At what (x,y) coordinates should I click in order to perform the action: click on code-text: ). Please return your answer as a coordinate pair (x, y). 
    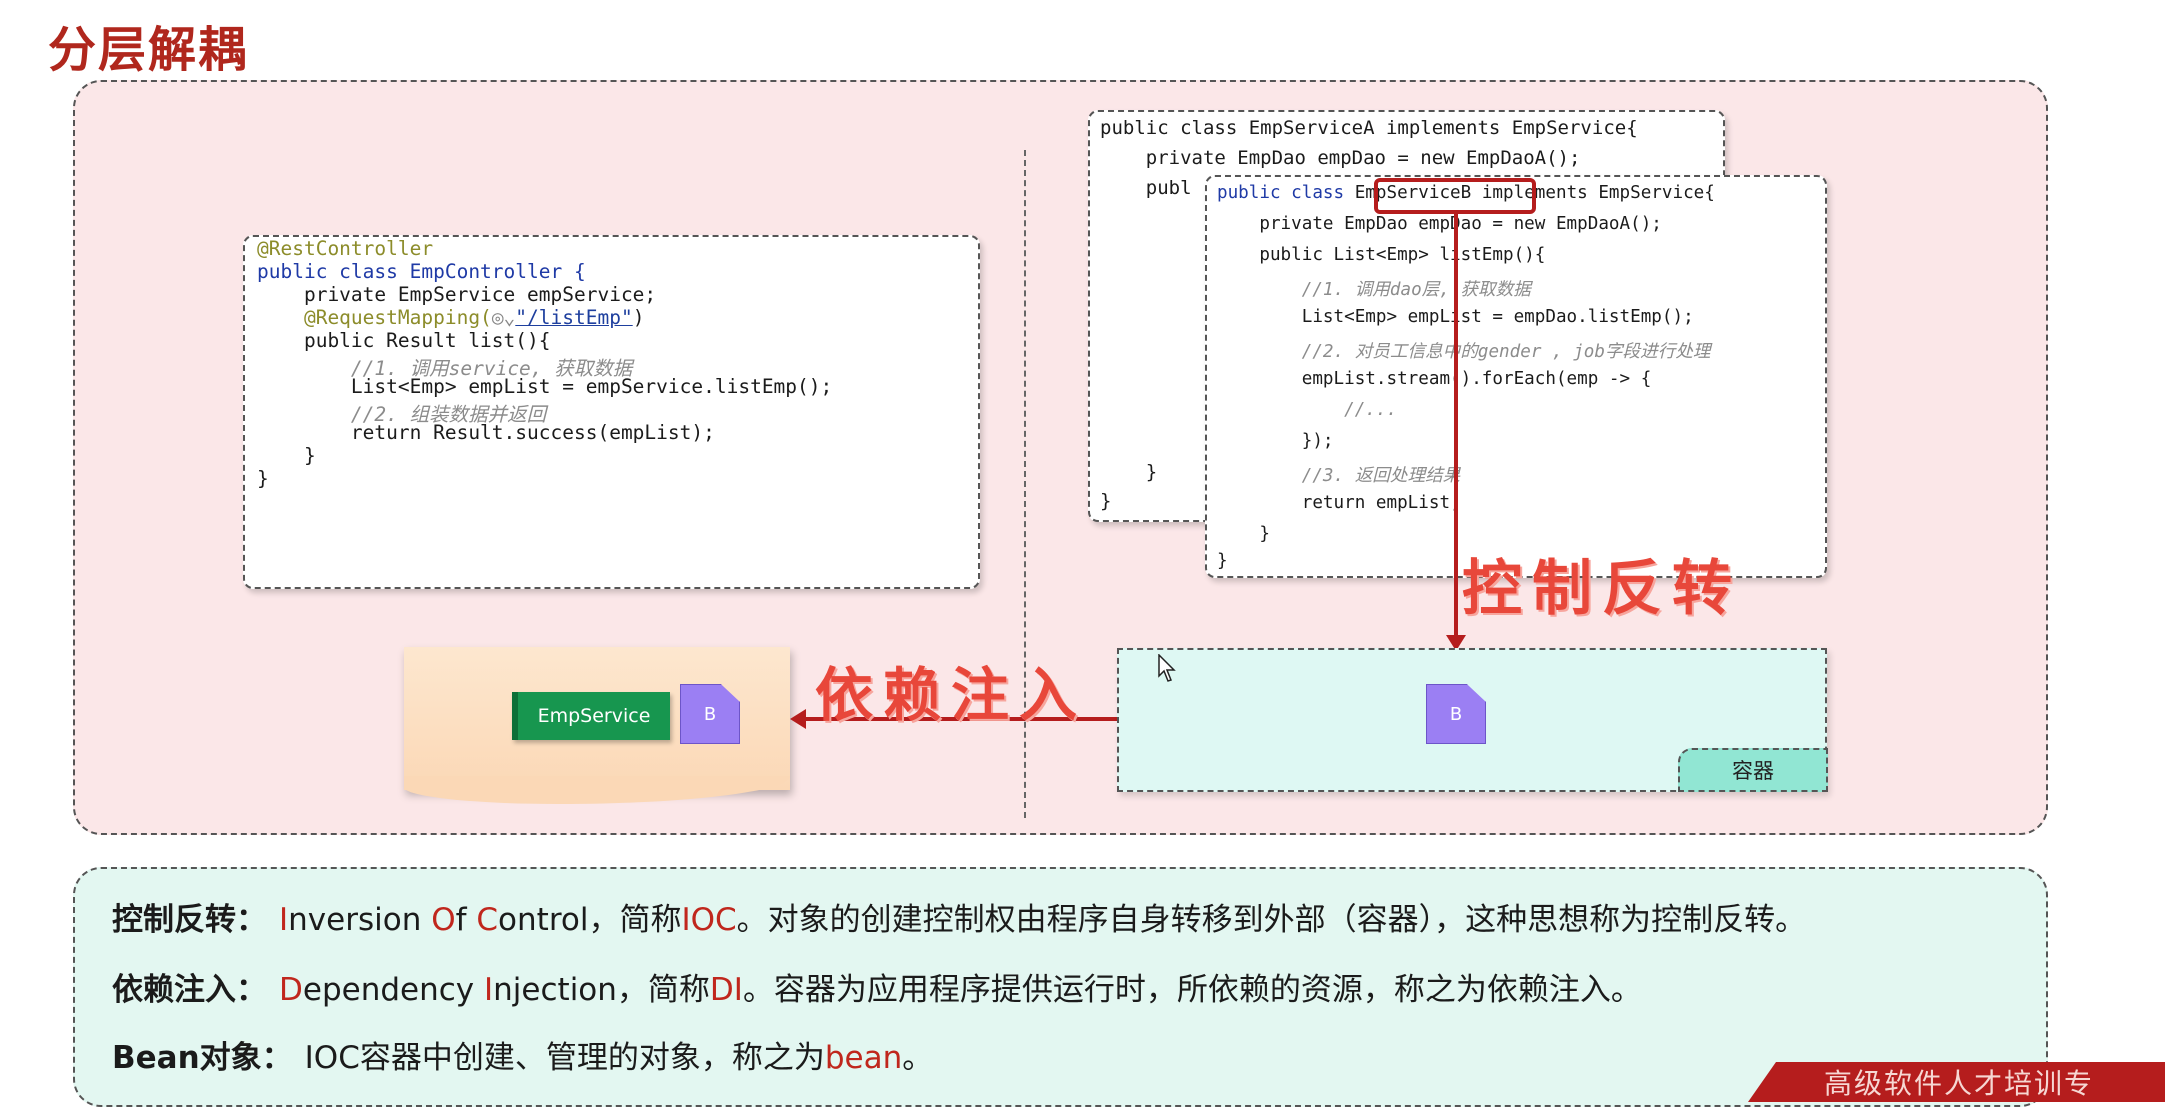
    Looking at the image, I should click on (638, 317).